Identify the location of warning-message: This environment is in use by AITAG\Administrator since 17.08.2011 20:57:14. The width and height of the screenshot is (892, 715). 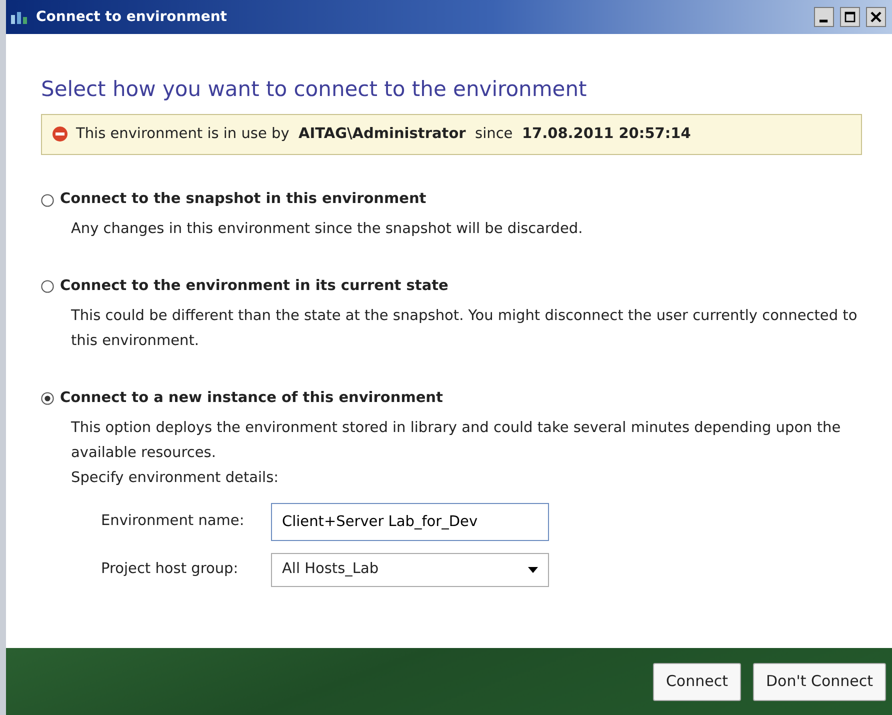
(383, 134).